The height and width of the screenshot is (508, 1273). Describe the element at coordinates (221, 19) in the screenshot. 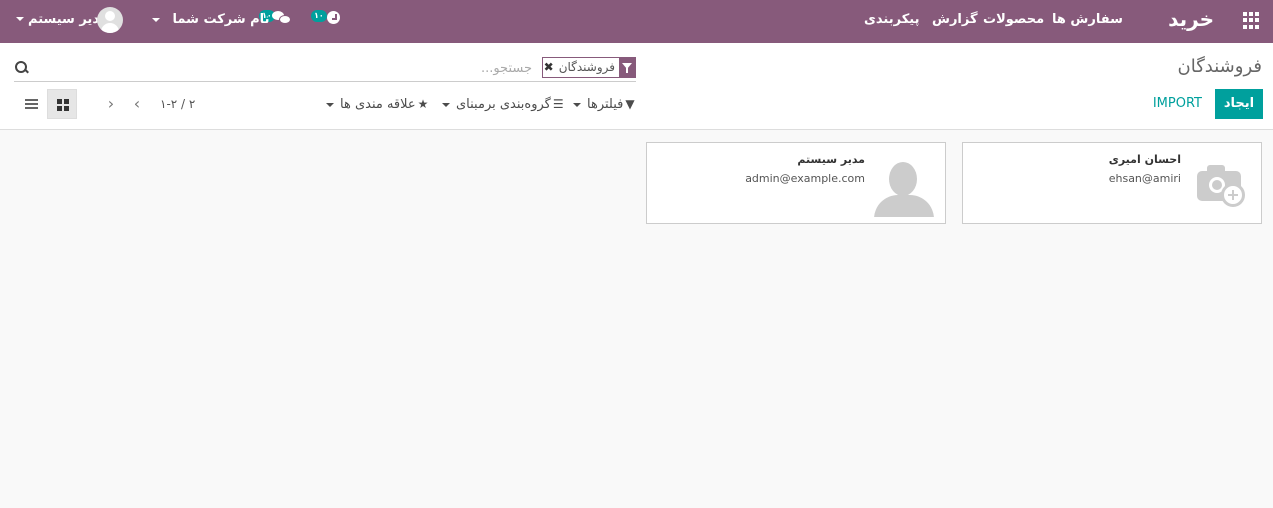

I see `company-name: نام شرکت شما` at that location.